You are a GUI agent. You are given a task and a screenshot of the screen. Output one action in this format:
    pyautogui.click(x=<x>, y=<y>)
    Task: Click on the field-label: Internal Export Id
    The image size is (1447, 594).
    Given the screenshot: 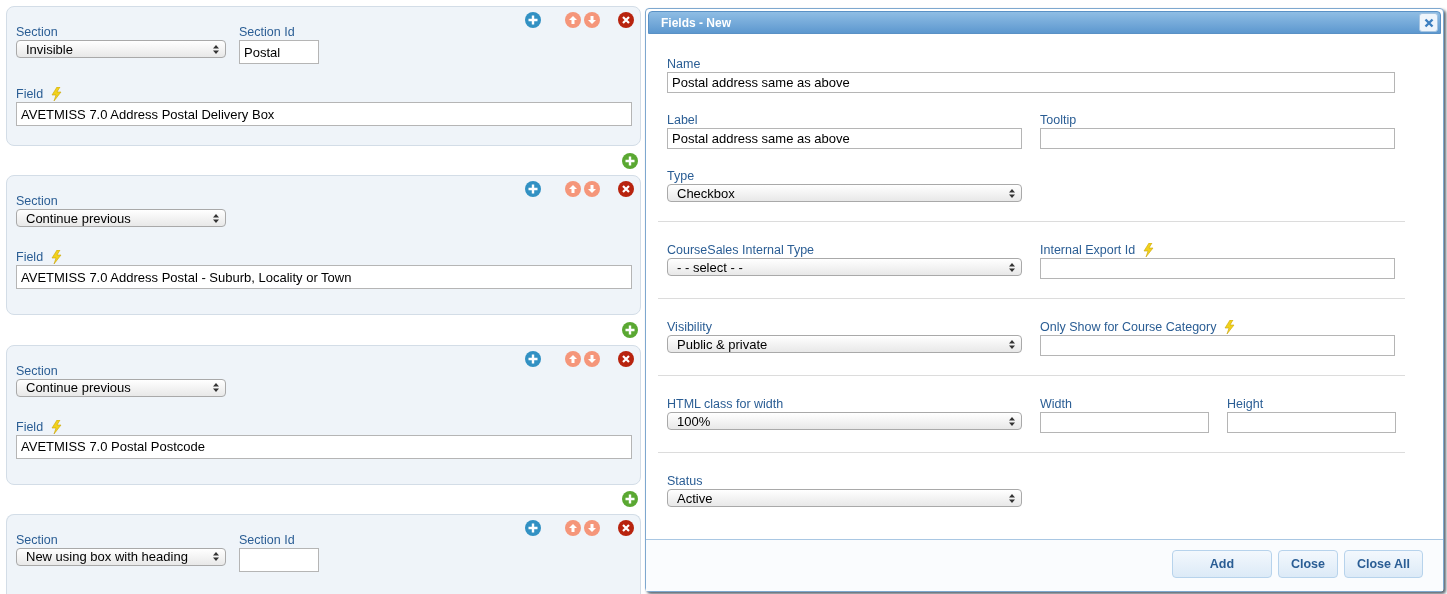 What is the action you would take?
    pyautogui.click(x=1217, y=250)
    